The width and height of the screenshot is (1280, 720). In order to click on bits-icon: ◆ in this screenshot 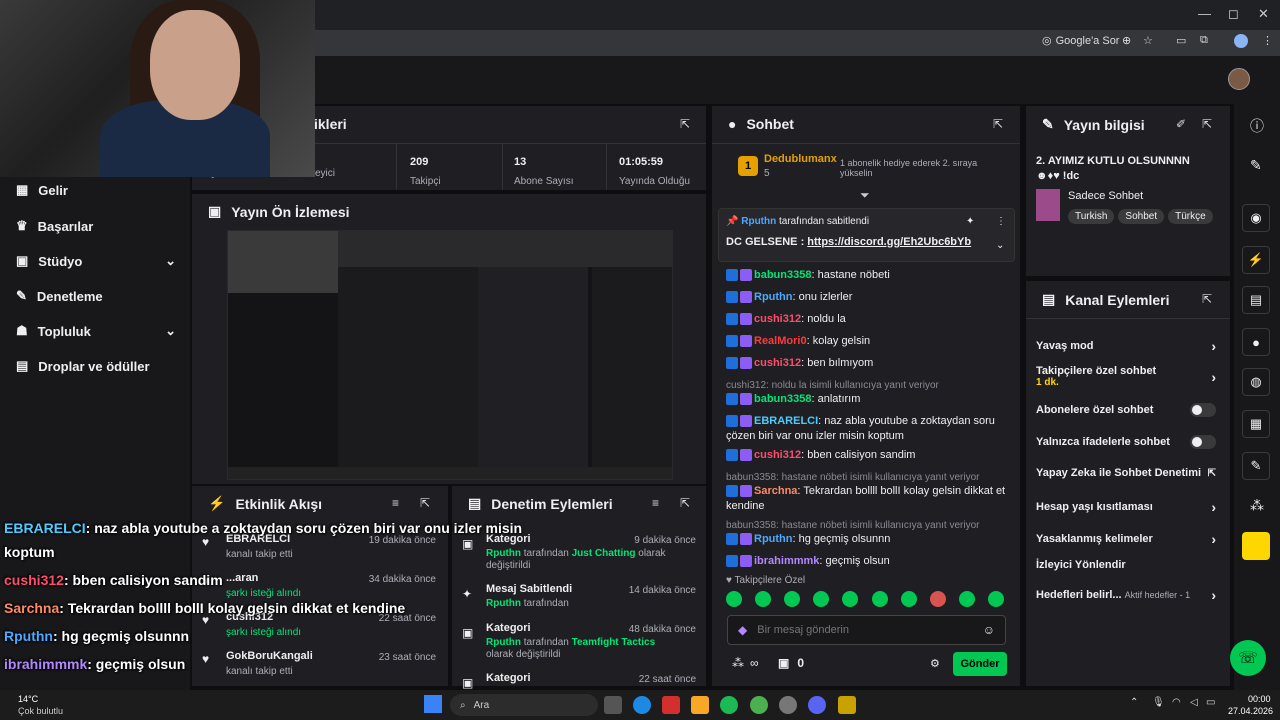, I will do `click(742, 630)`.